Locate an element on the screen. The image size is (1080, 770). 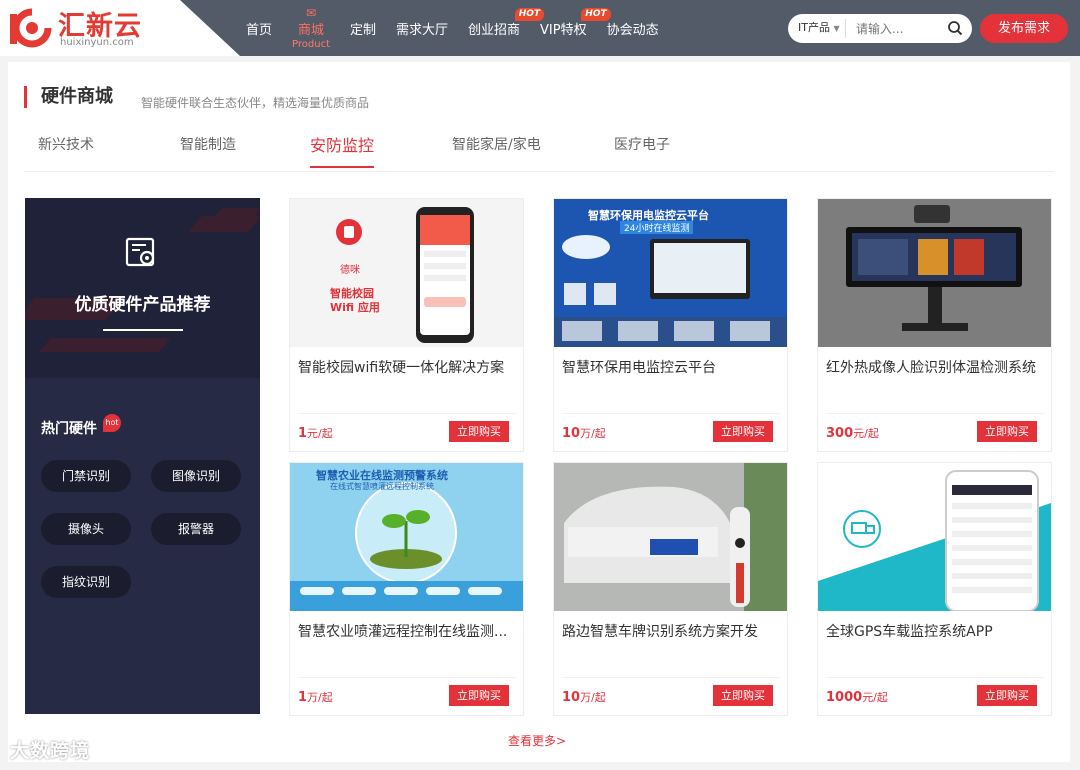
brand-domain: huixinyun.com is located at coordinates (97, 42).